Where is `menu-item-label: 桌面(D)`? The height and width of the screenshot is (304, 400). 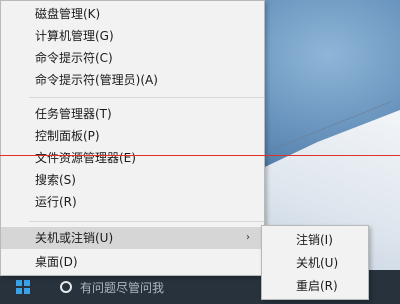 menu-item-label: 桌面(D) is located at coordinates (56, 262).